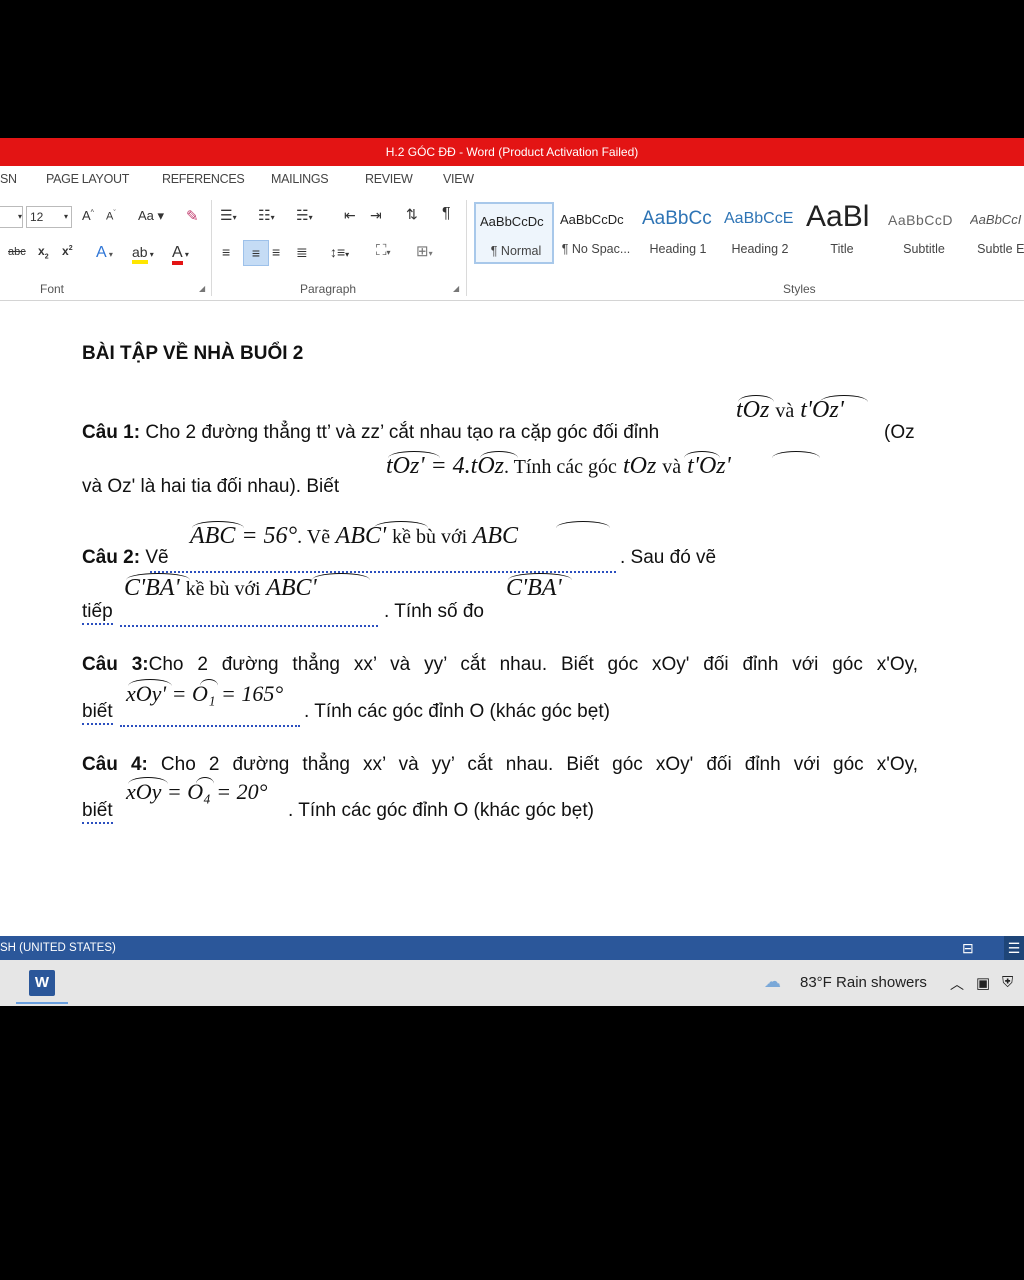  What do you see at coordinates (772, 982) in the screenshot?
I see `weather-icon: ☁` at bounding box center [772, 982].